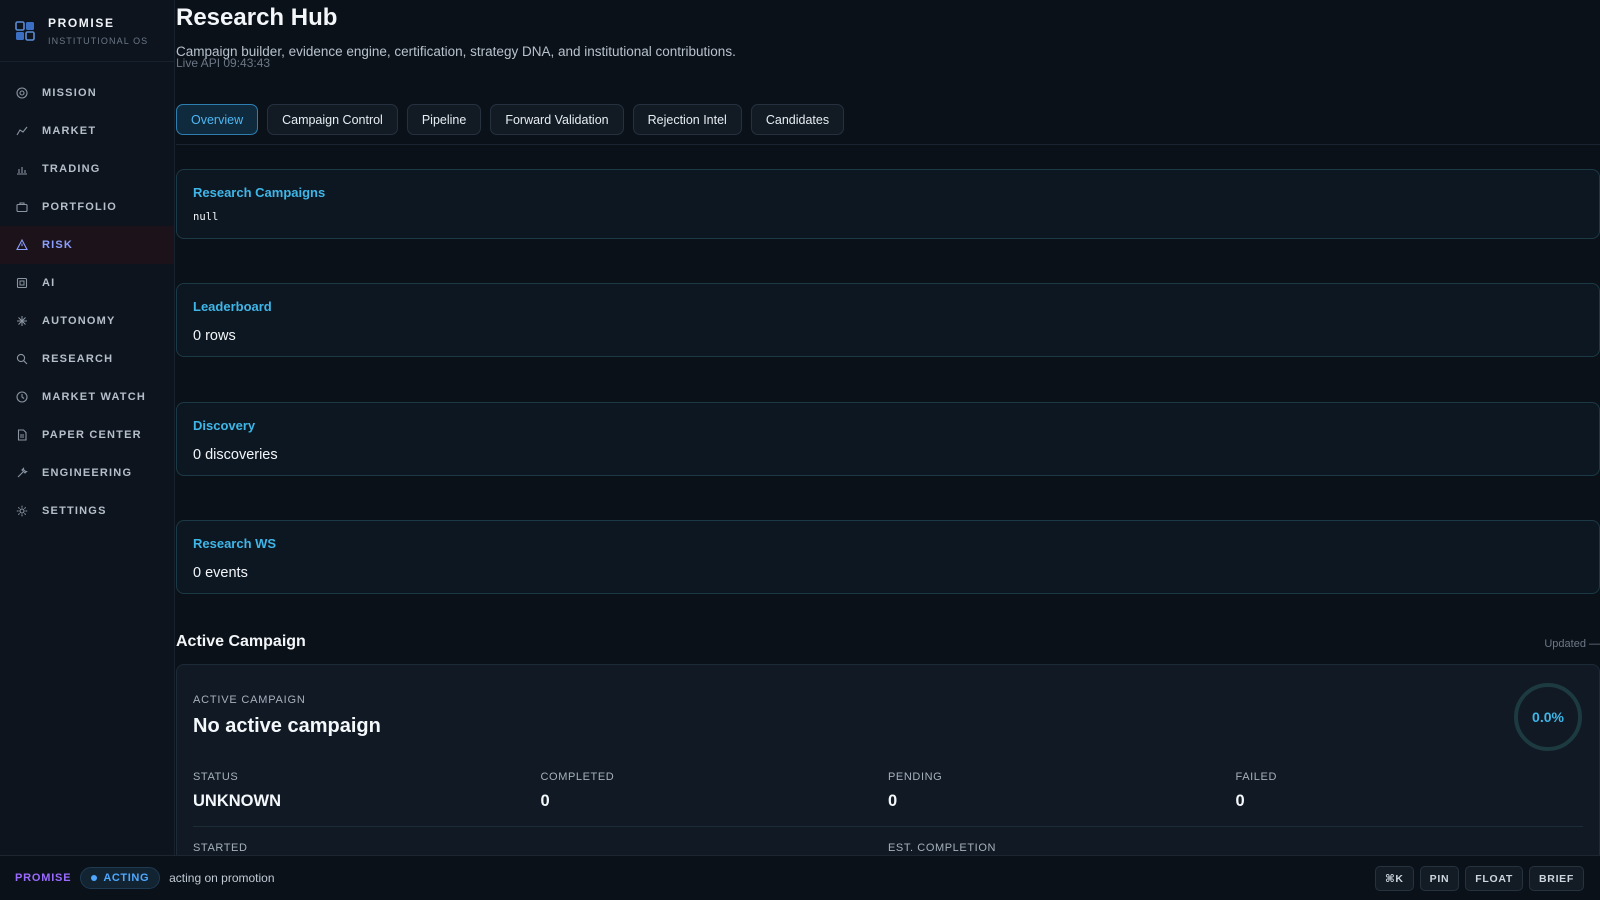  What do you see at coordinates (257, 17) in the screenshot?
I see `page-title: Research Hub` at bounding box center [257, 17].